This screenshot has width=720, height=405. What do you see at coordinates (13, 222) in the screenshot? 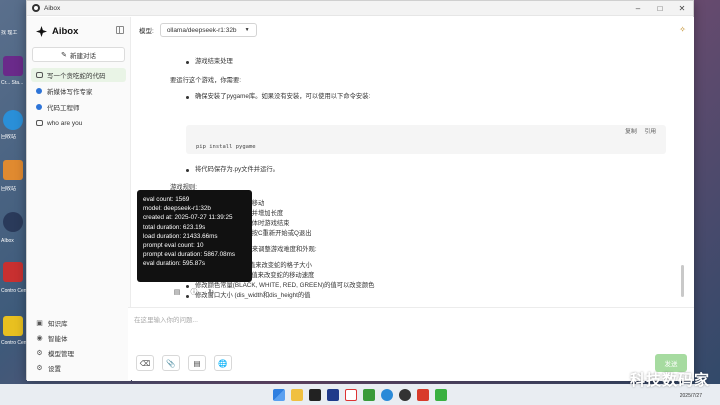
I see `aibox-desktop-icon` at bounding box center [13, 222].